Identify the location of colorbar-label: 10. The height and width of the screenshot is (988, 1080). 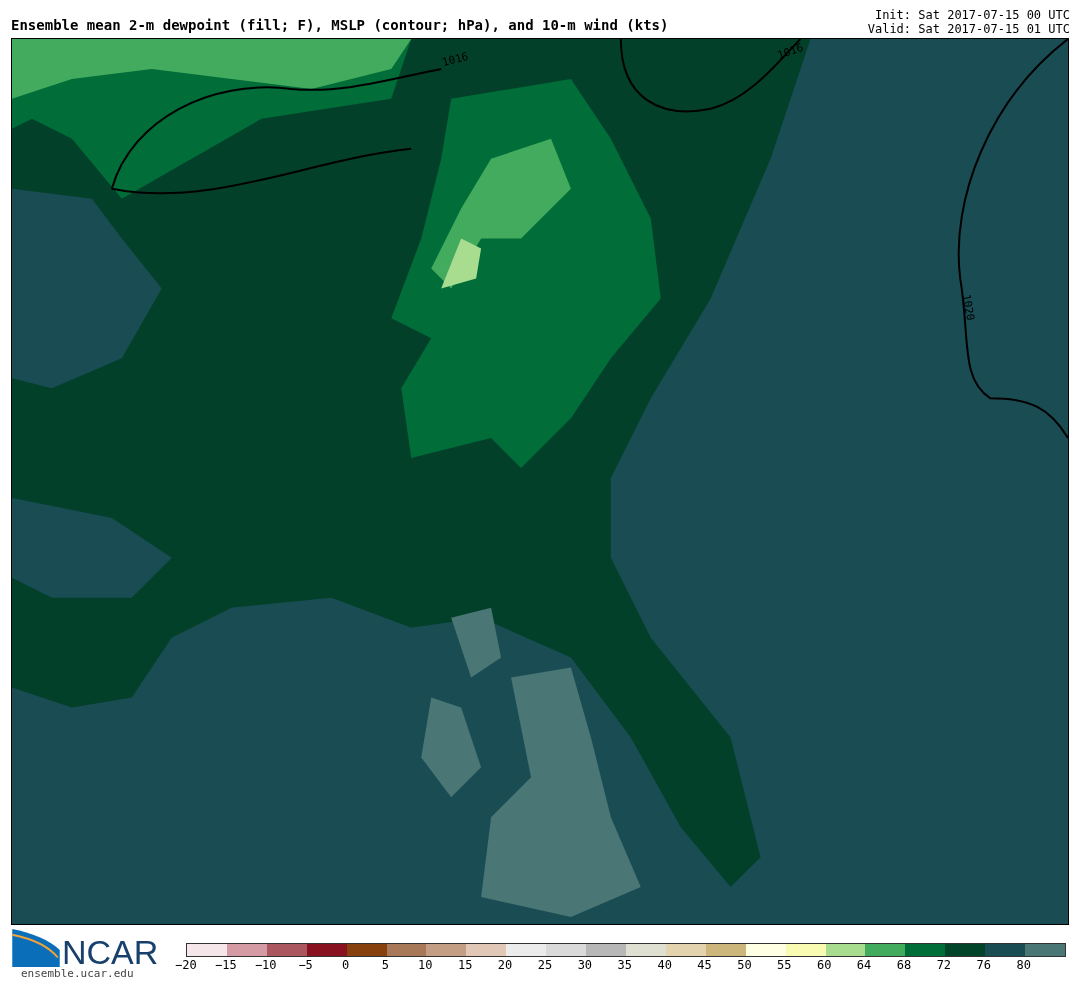
(425, 965).